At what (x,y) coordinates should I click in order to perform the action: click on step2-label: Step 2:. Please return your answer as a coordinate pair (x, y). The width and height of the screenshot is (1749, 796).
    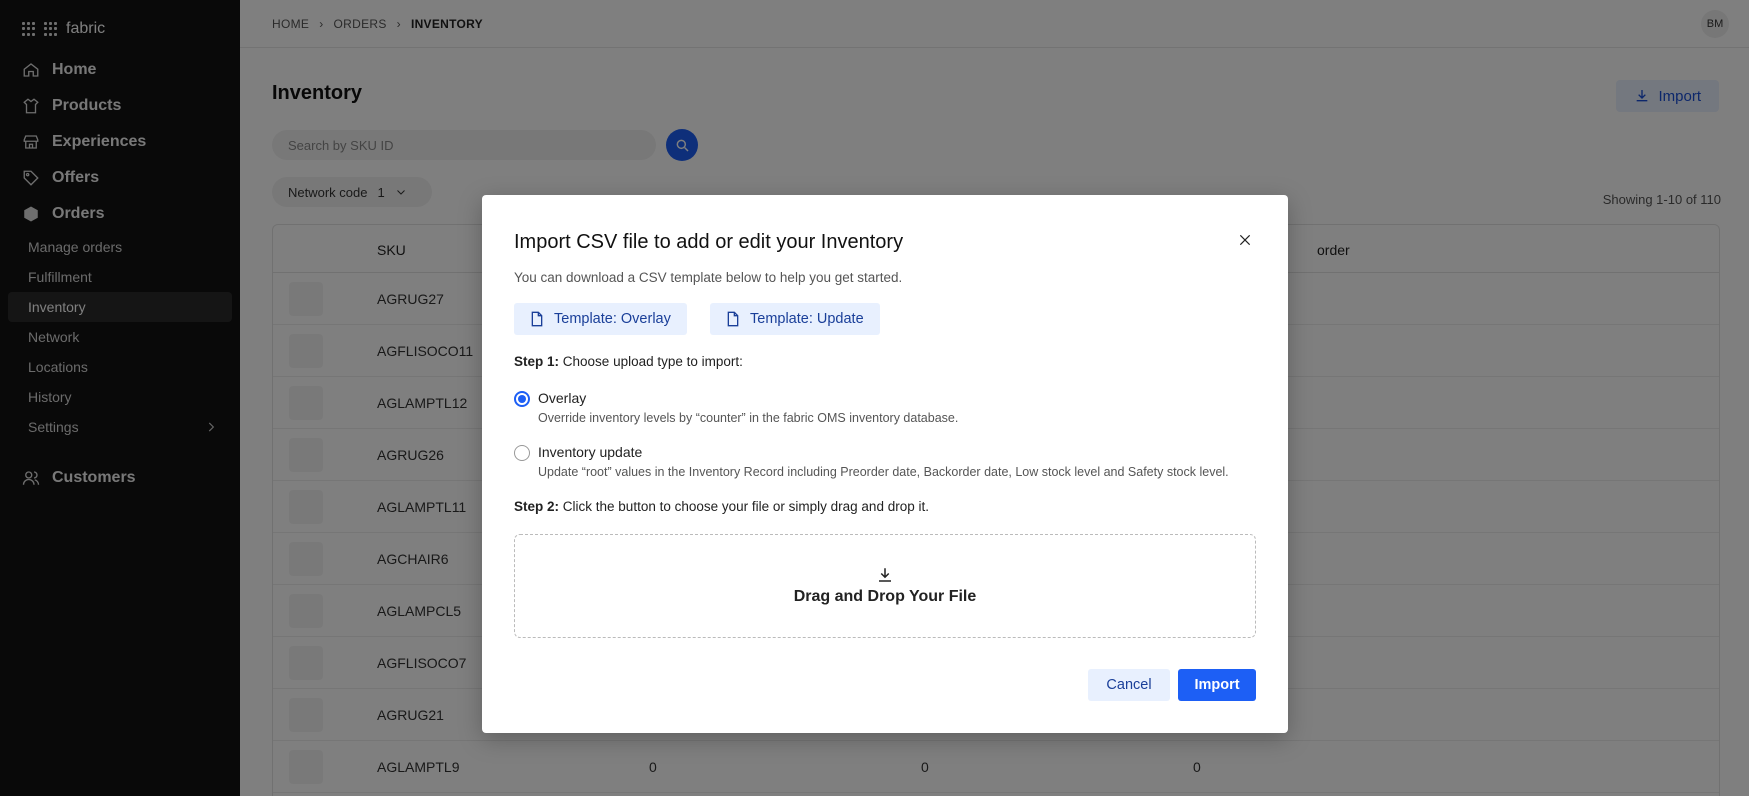
    Looking at the image, I should click on (537, 506).